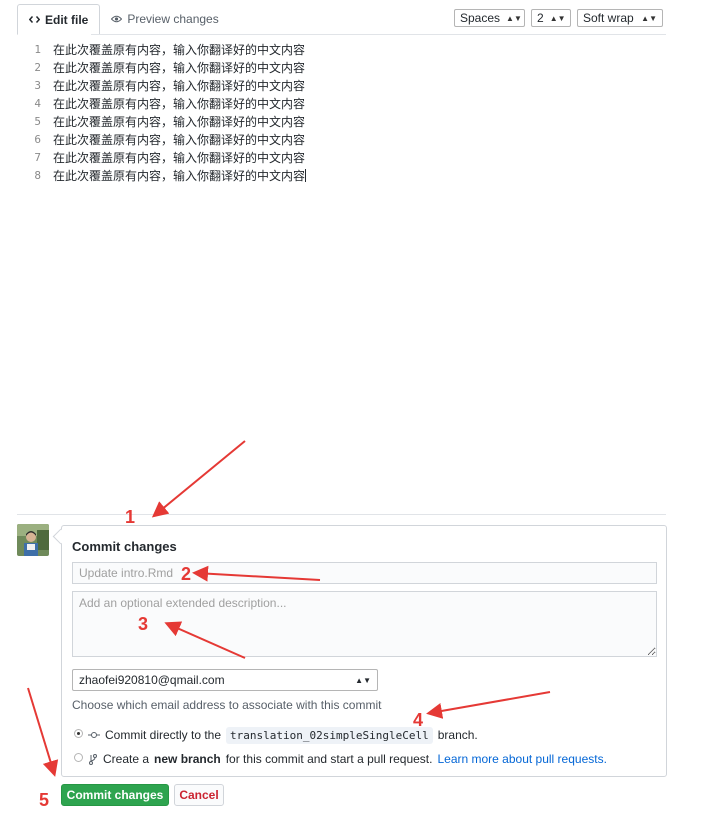 Image resolution: width=717 pixels, height=826 pixels. Describe the element at coordinates (94, 735) in the screenshot. I see `git-commit-icon` at that location.